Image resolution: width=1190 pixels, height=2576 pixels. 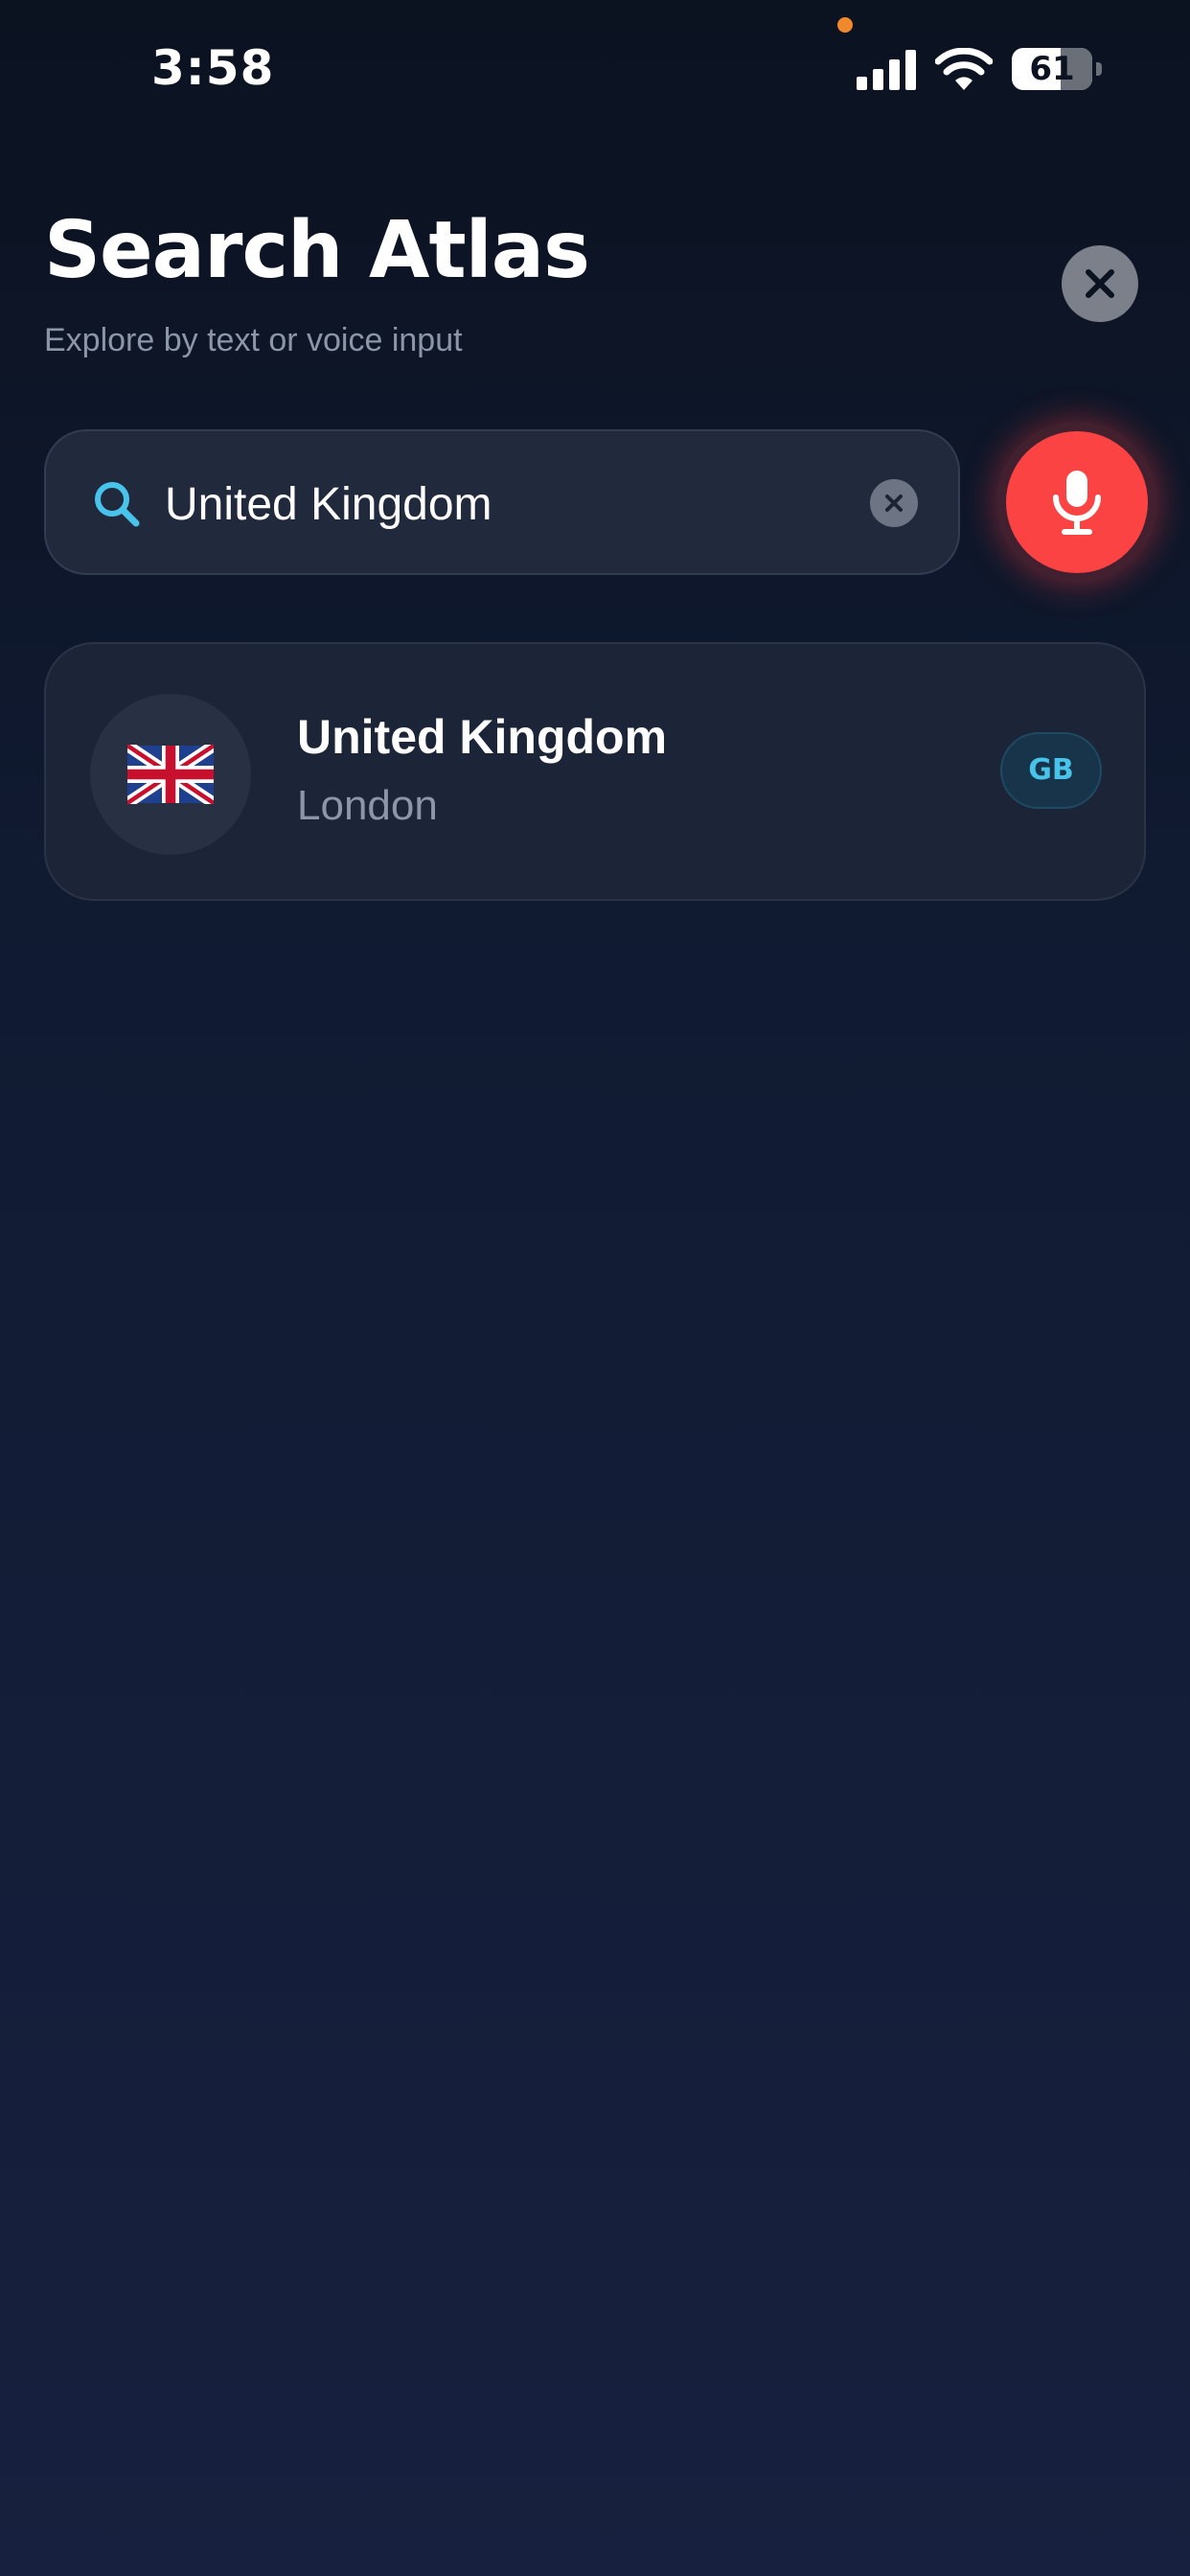 I want to click on clear-icon, so click(x=894, y=503).